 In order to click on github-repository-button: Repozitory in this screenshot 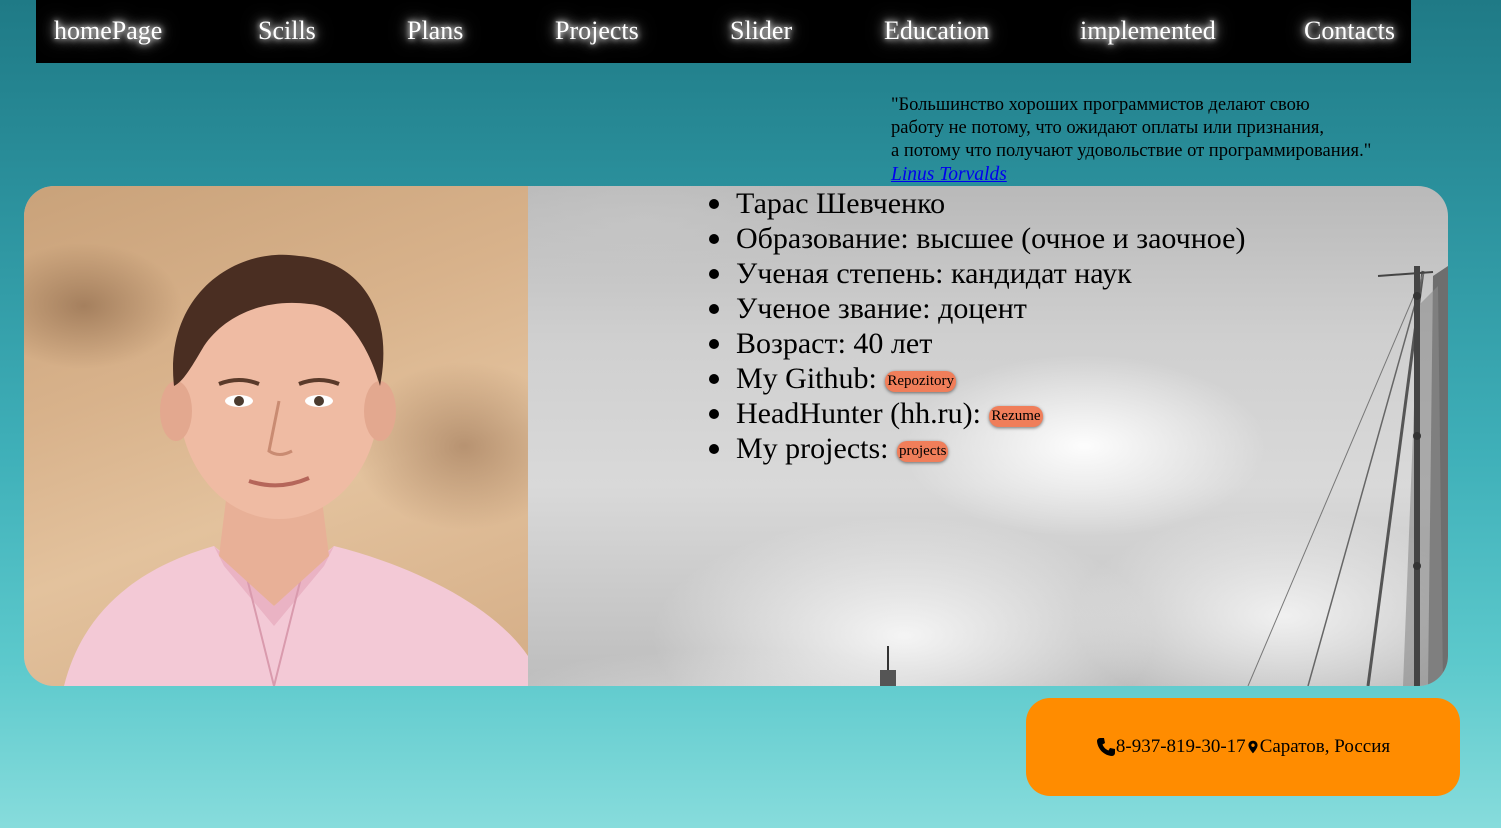, I will do `click(921, 381)`.